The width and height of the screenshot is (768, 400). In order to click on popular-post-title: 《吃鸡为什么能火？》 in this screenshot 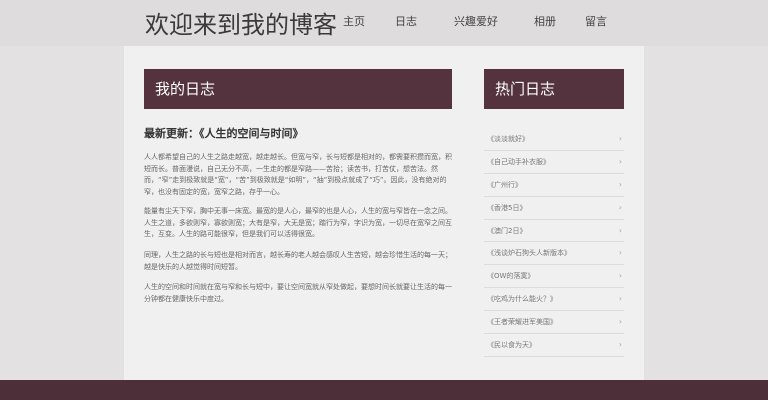, I will do `click(522, 299)`.